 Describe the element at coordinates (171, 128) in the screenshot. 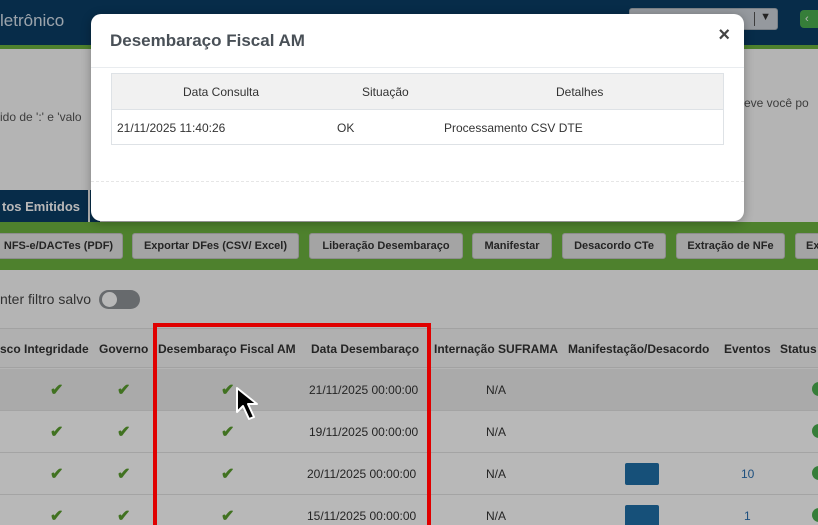

I see `data-consulta-cell: 21/11/2025 11:40:26` at that location.